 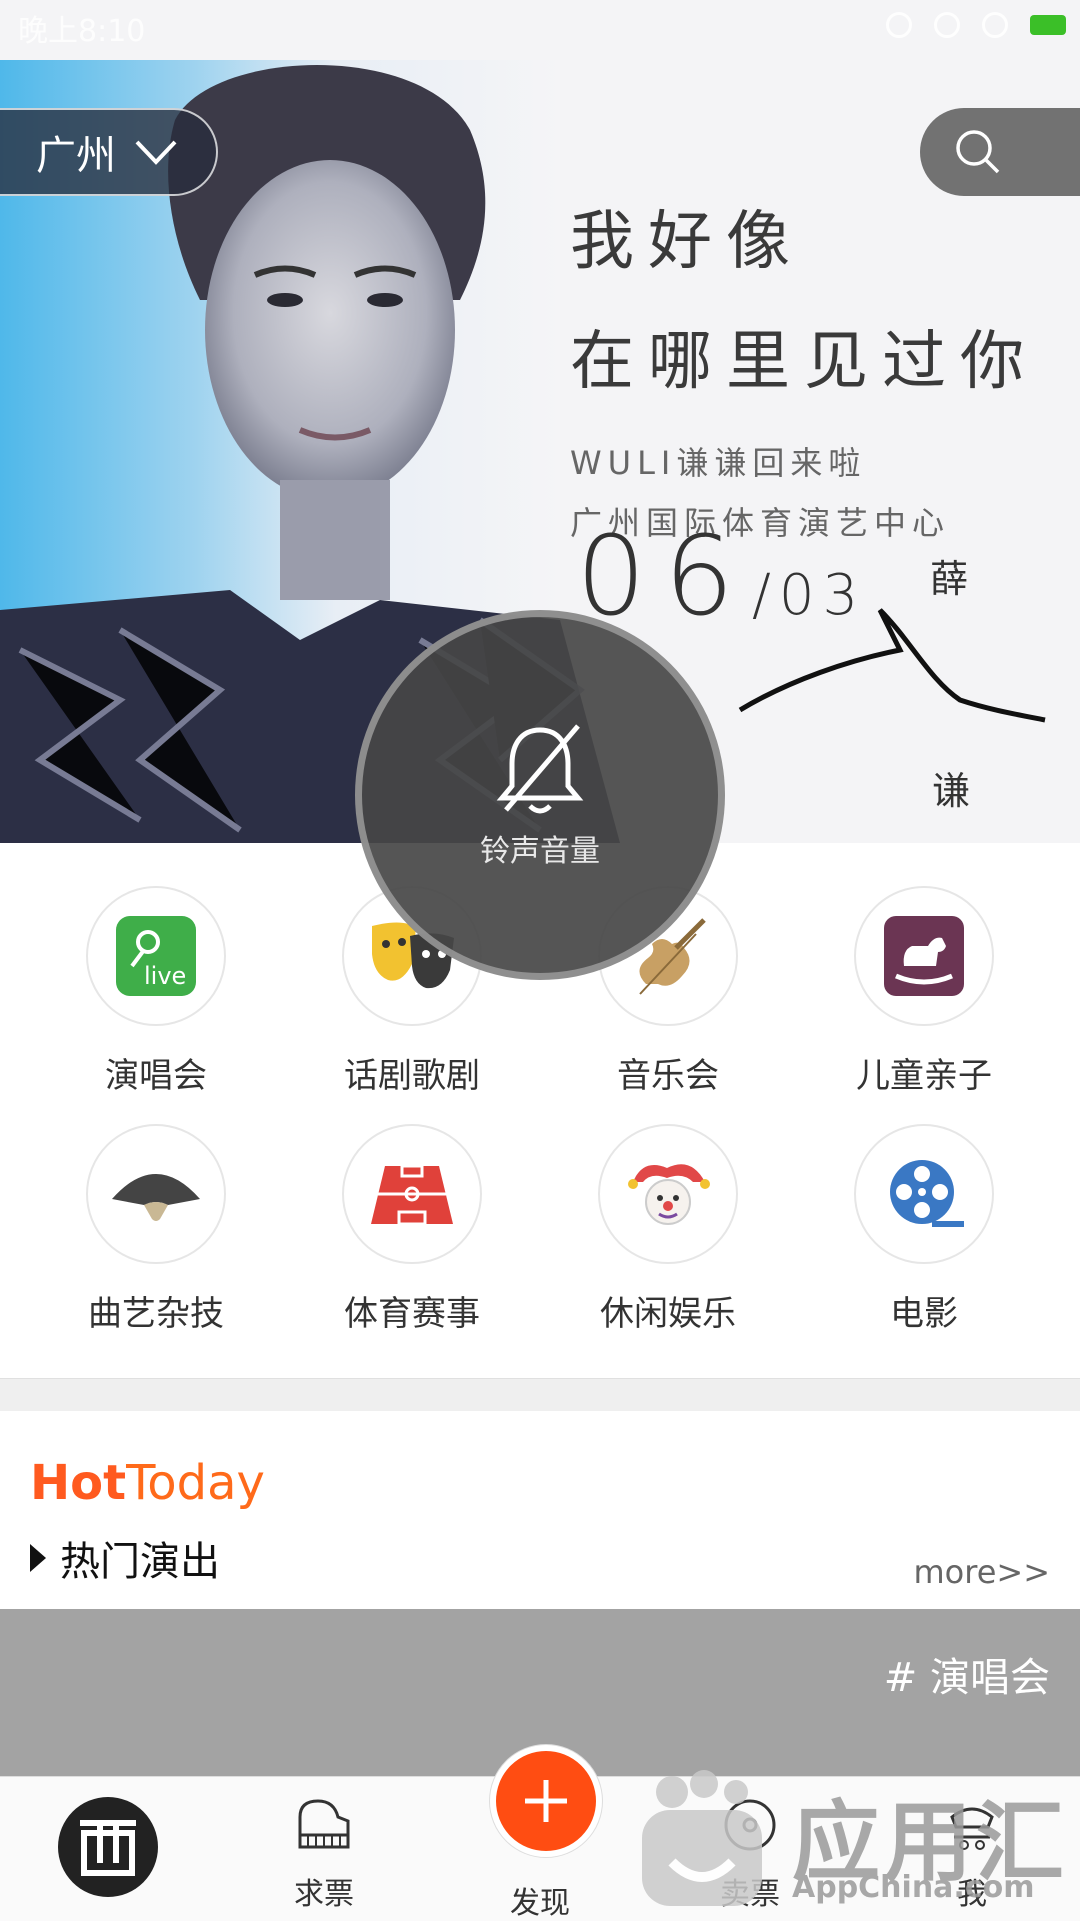 I want to click on volume-label: 铃声音量, so click(x=540, y=851).